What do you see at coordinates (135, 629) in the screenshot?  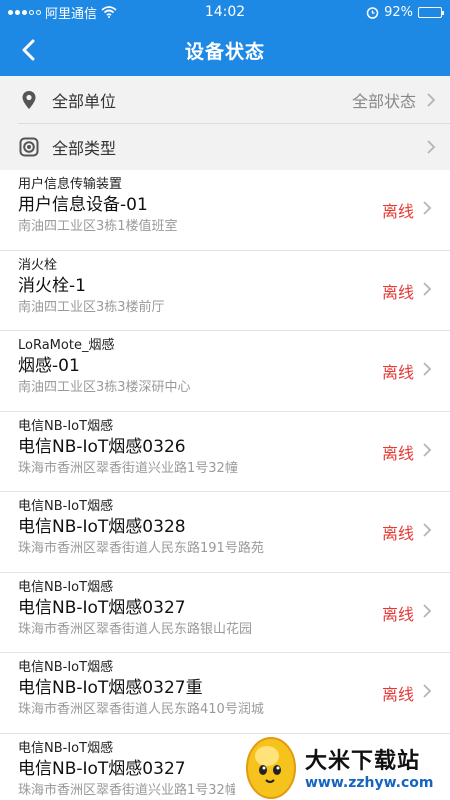 I see `device-address: 珠海市香洲区翠香街道人民东路银山花园` at bounding box center [135, 629].